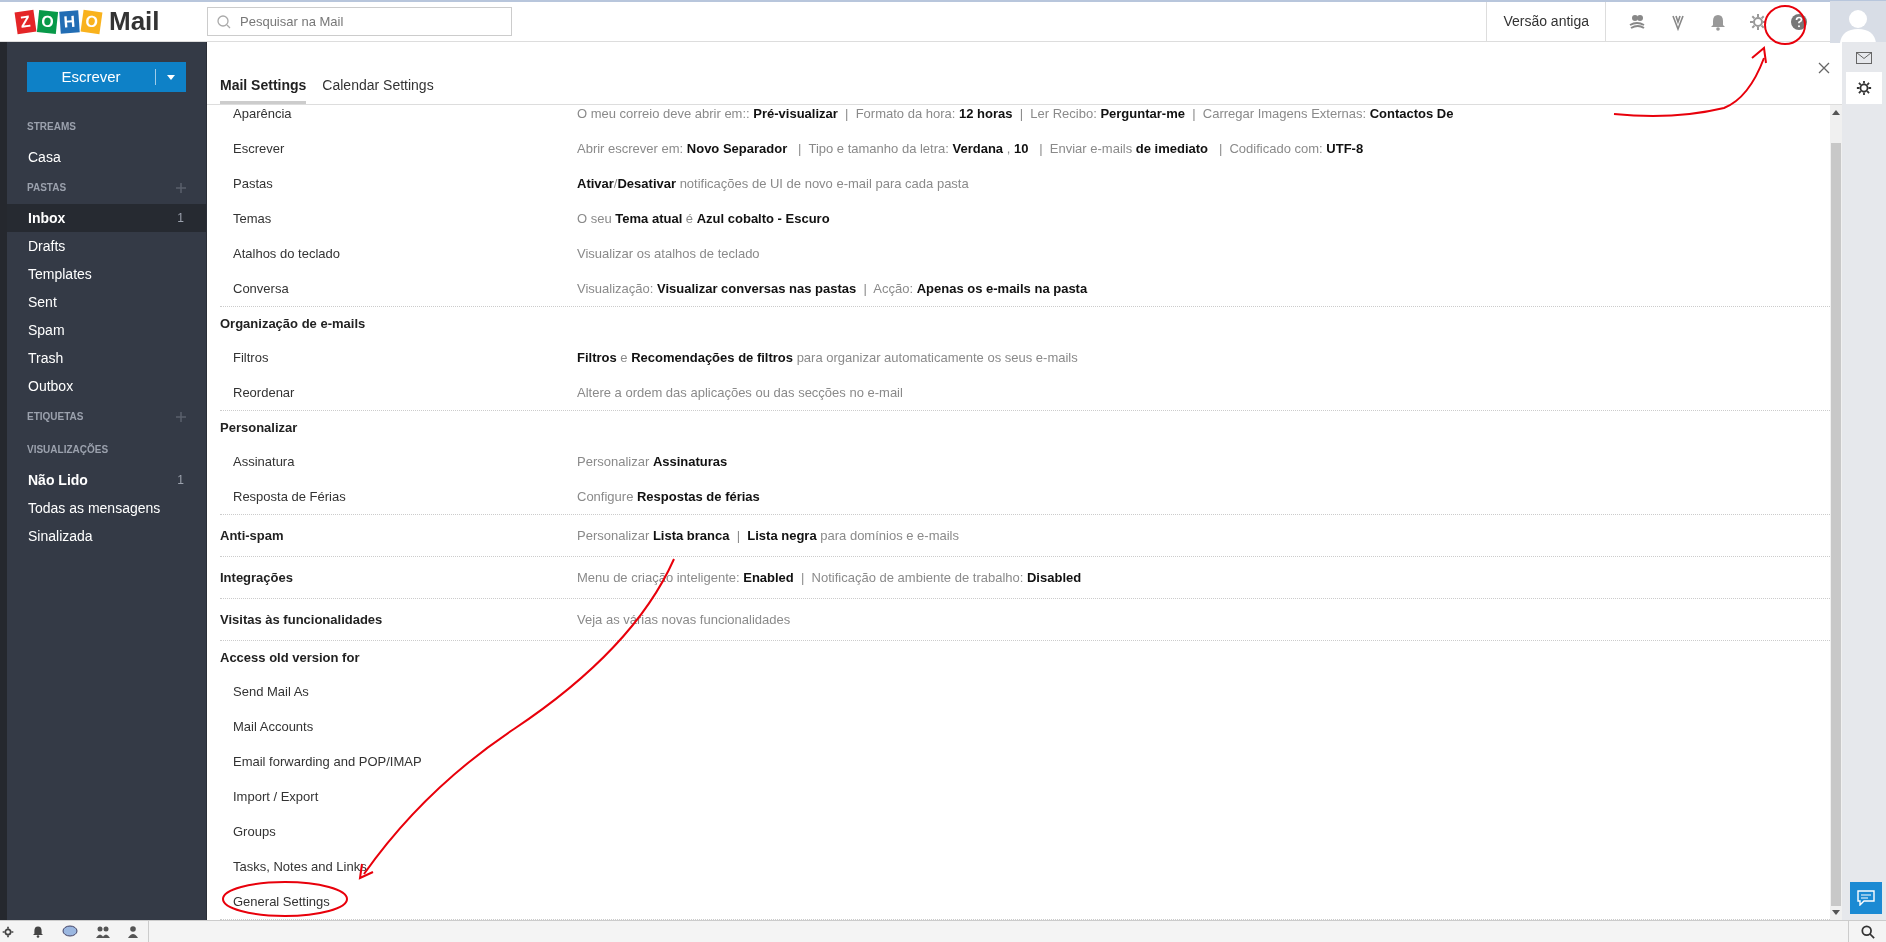 The image size is (1886, 942). Describe the element at coordinates (405, 726) in the screenshot. I see `setting-link: Mail Accounts` at that location.